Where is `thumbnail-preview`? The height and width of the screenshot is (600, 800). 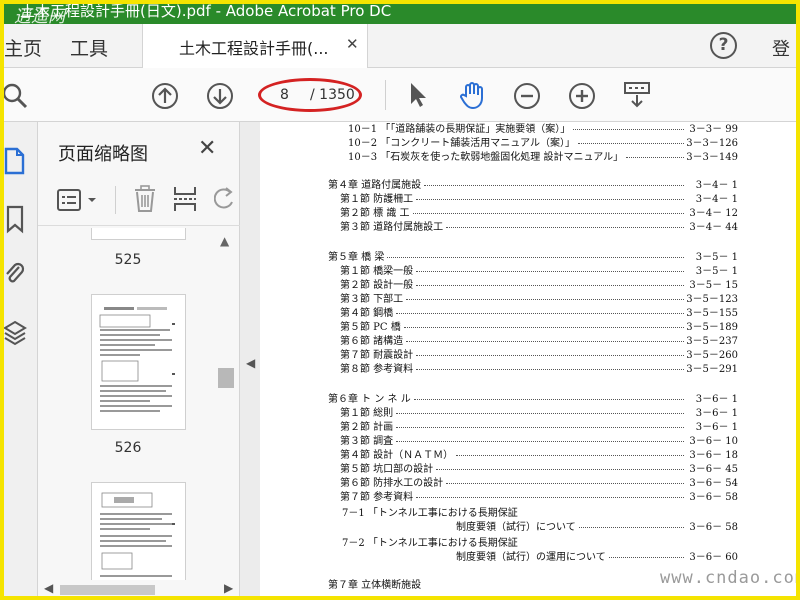
thumbnail-preview is located at coordinates (137, 534).